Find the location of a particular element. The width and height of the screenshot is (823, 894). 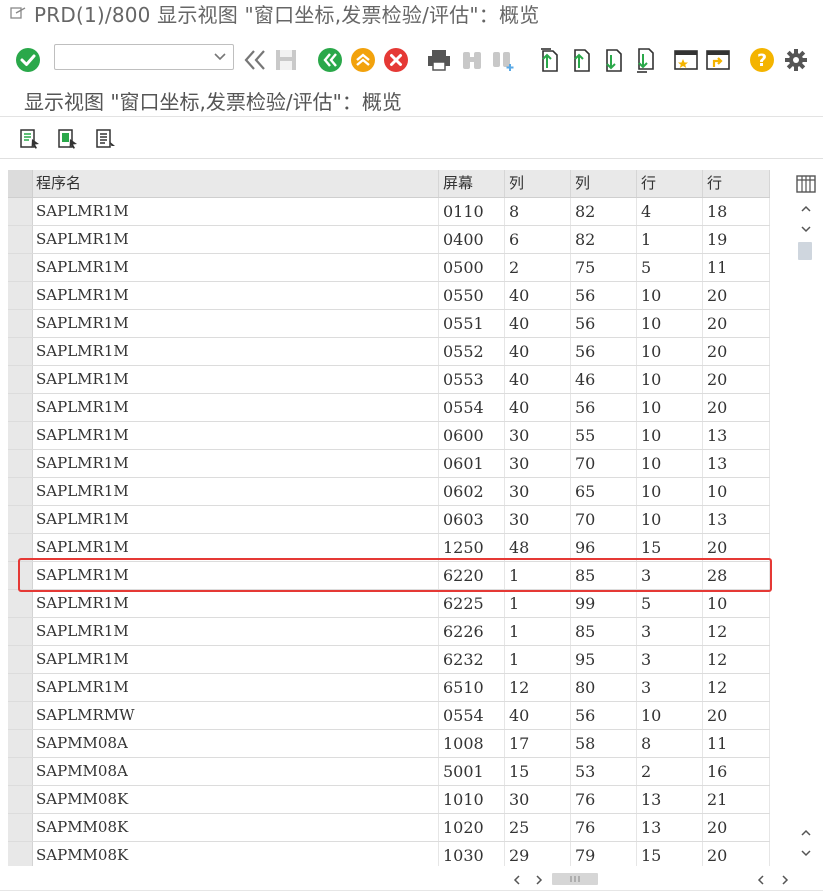

table-row: SAPLMR1M 6226 1 85 3 12 is located at coordinates (389, 632).